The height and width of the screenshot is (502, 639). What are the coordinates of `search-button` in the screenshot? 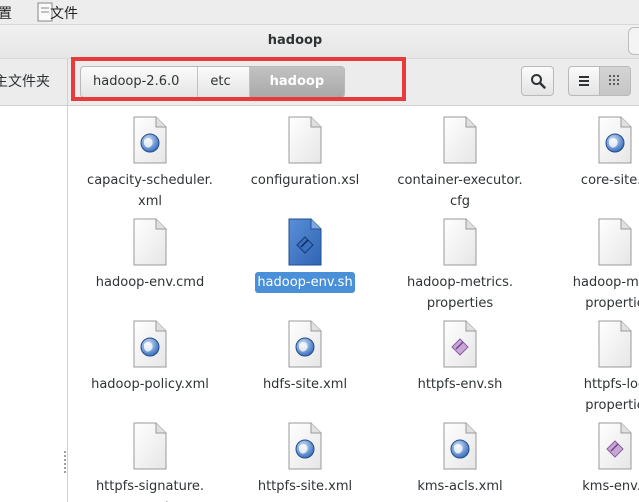 It's located at (537, 81).